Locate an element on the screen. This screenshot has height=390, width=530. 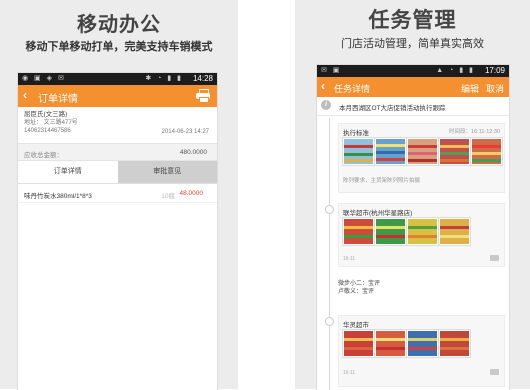
promo-title: 任务管理 is located at coordinates (412, 20).